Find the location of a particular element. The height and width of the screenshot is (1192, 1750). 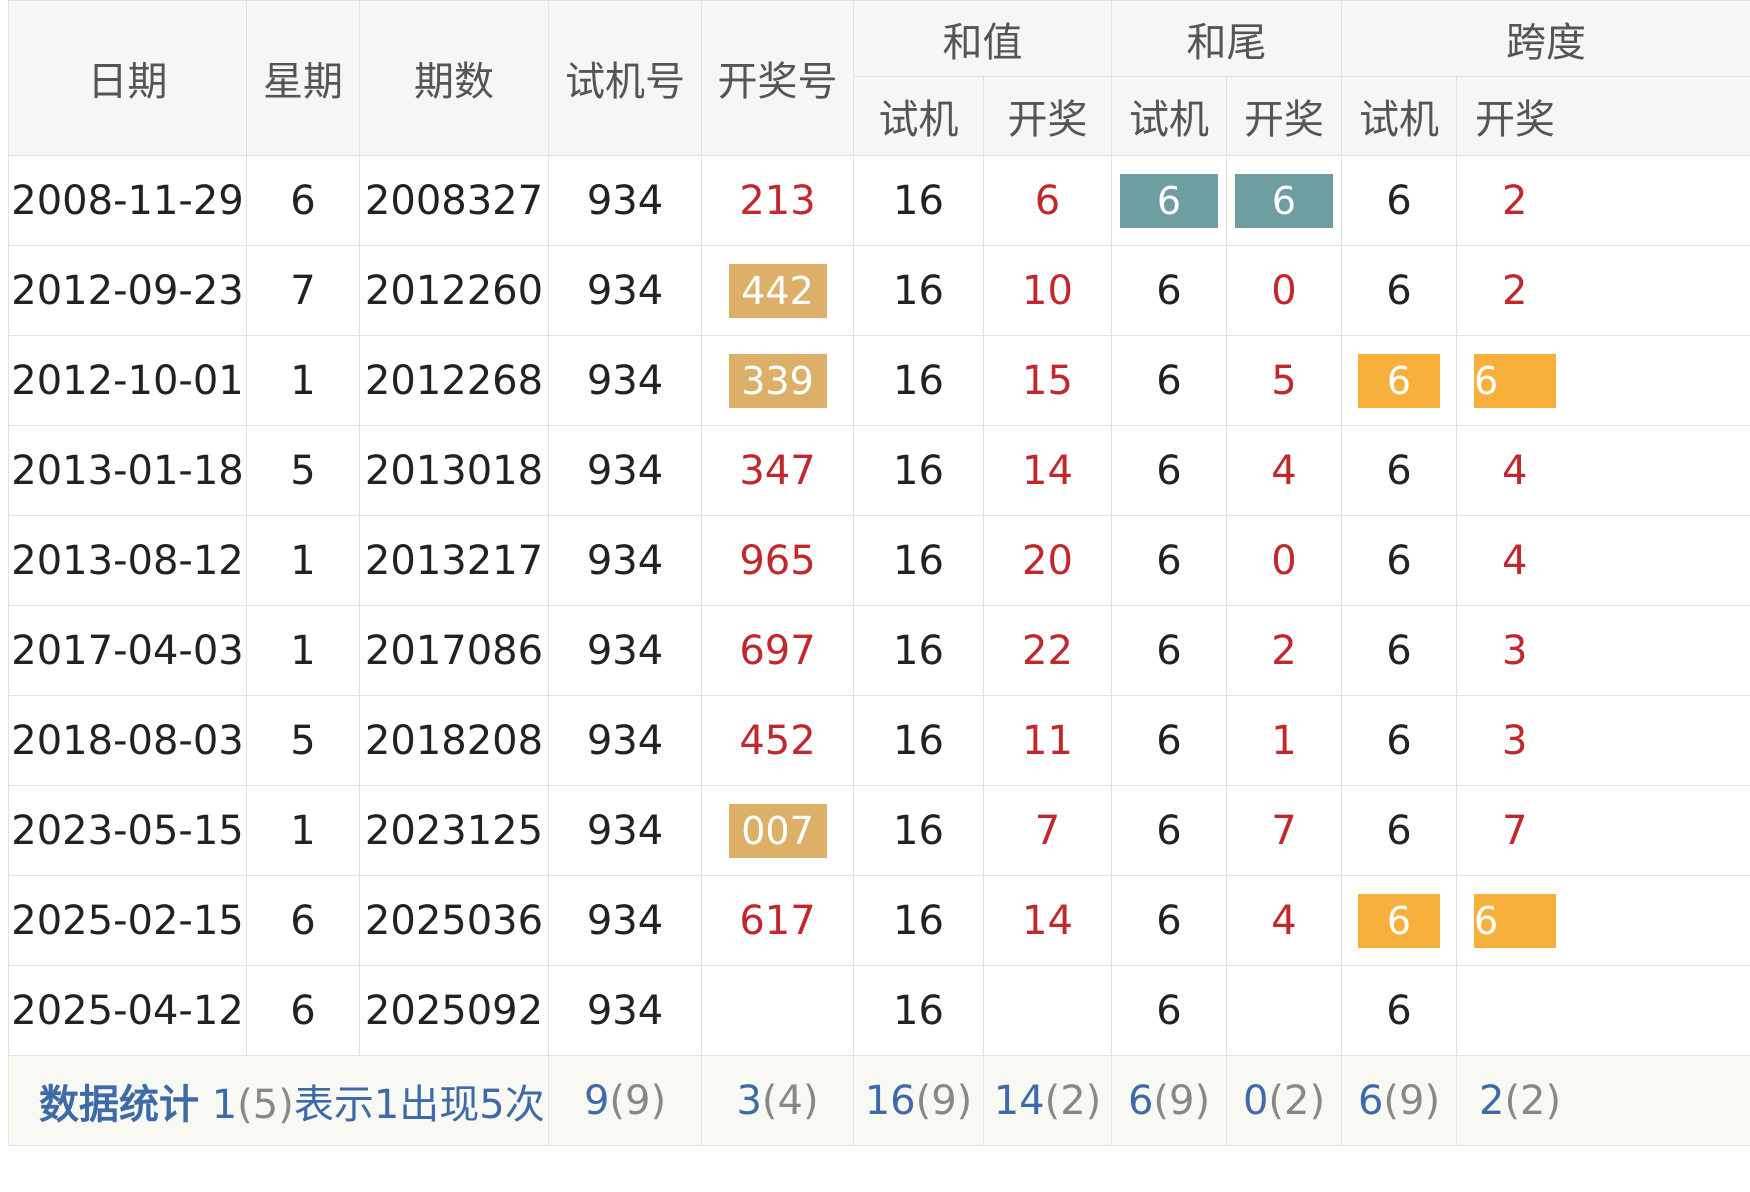

header-sum-group: 和值 is located at coordinates (982, 38).